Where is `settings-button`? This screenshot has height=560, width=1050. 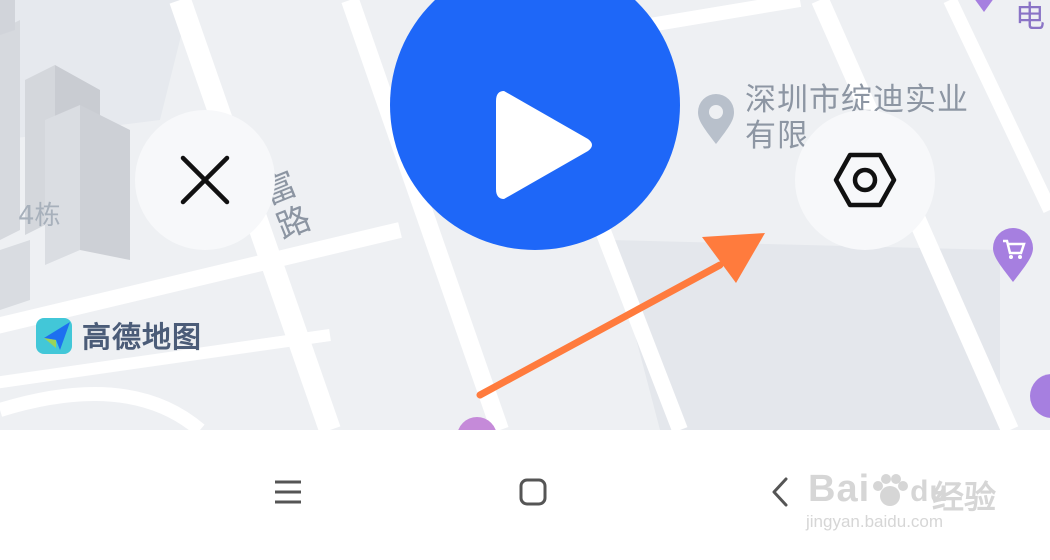 settings-button is located at coordinates (865, 180).